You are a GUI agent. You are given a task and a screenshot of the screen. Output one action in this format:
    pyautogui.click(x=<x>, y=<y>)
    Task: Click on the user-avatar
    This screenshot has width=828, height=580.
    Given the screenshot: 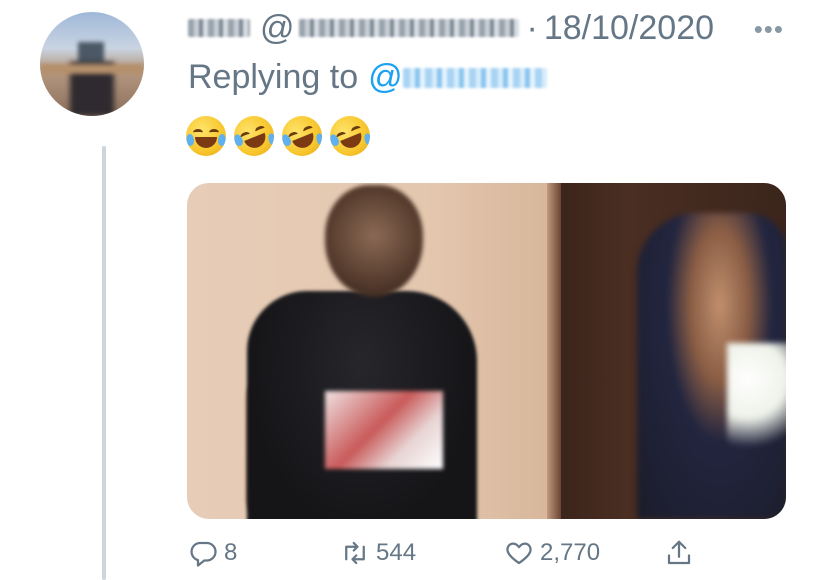 What is the action you would take?
    pyautogui.click(x=92, y=64)
    